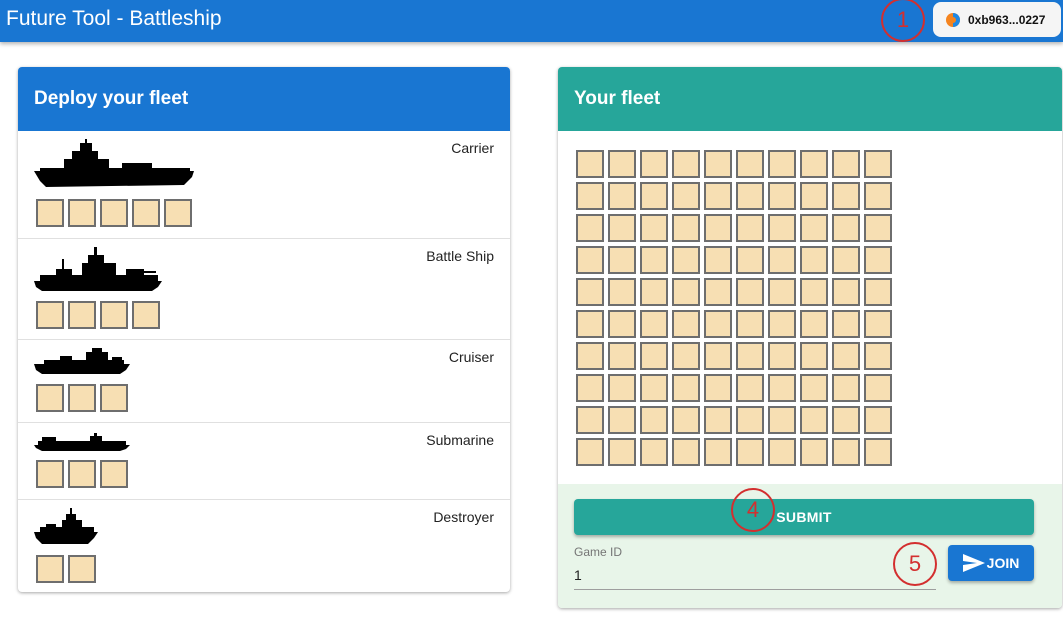  What do you see at coordinates (264, 381) in the screenshot?
I see `ship-row-cruiser: Cruiser` at bounding box center [264, 381].